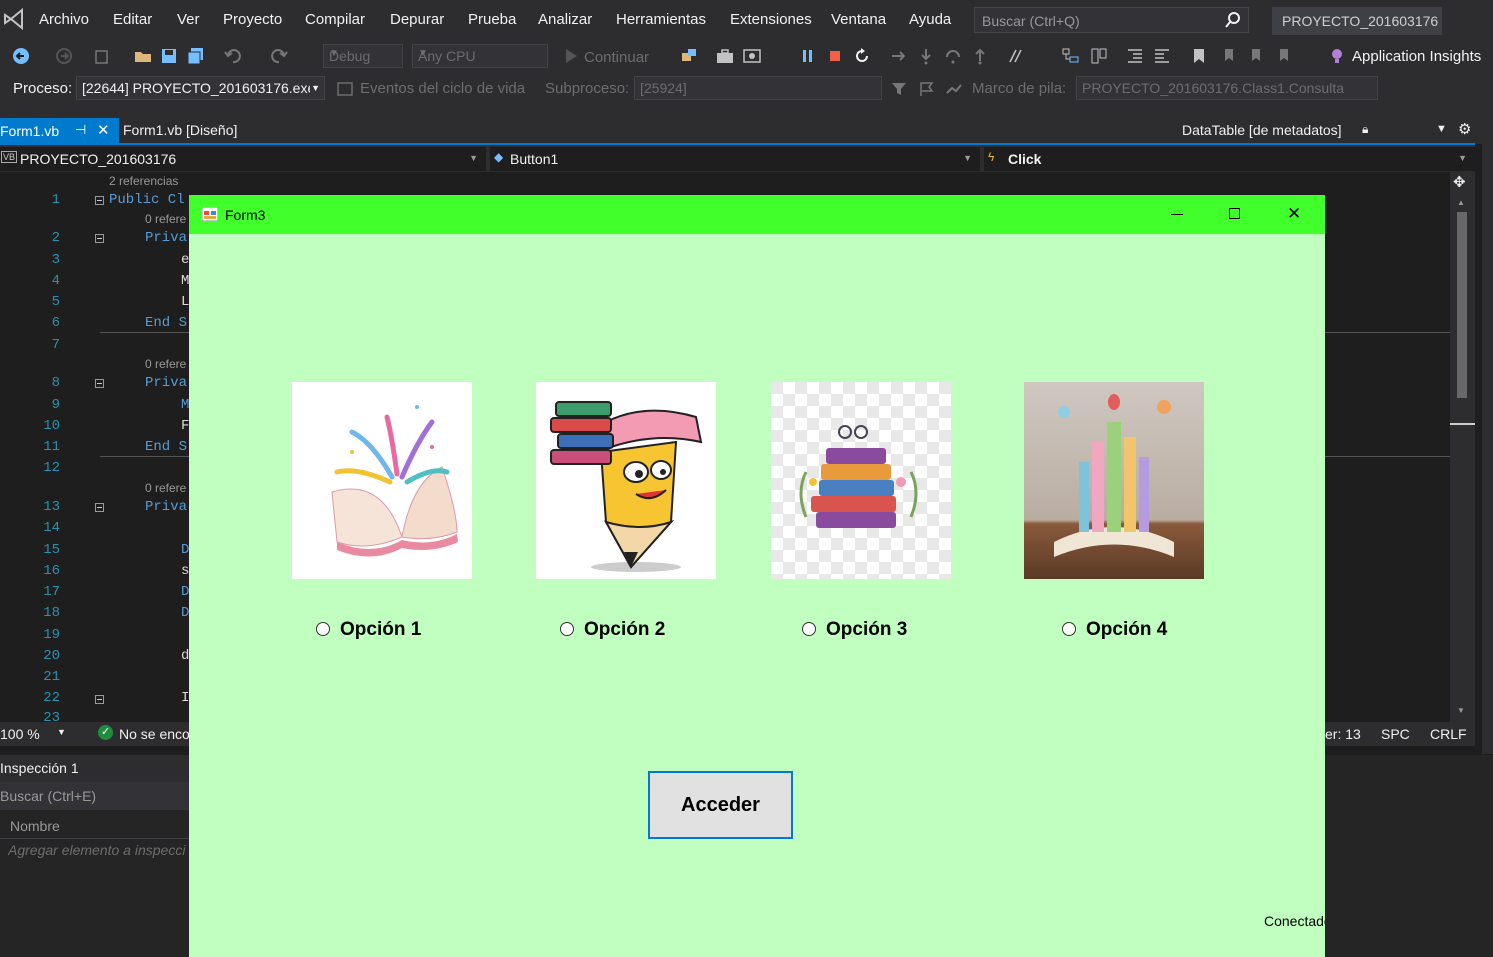  I want to click on issues-status: No se enco, so click(154, 734).